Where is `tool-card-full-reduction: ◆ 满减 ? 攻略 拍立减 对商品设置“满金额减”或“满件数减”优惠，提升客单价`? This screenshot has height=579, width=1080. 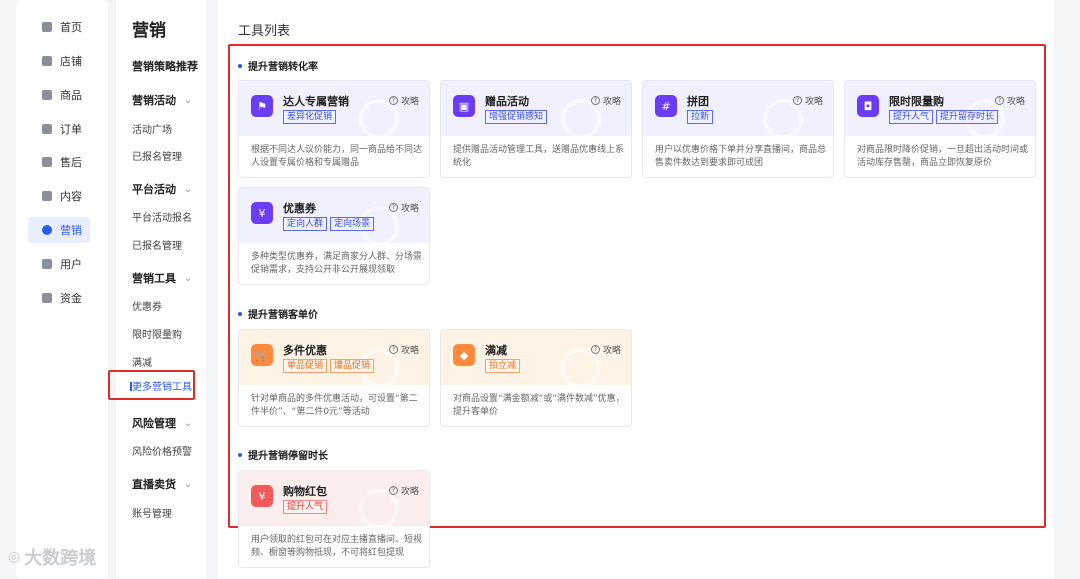 tool-card-full-reduction: ◆ 满减 ? 攻略 拍立减 对商品设置“满金额减”或“满件数减”优惠，提升客单价 is located at coordinates (536, 378).